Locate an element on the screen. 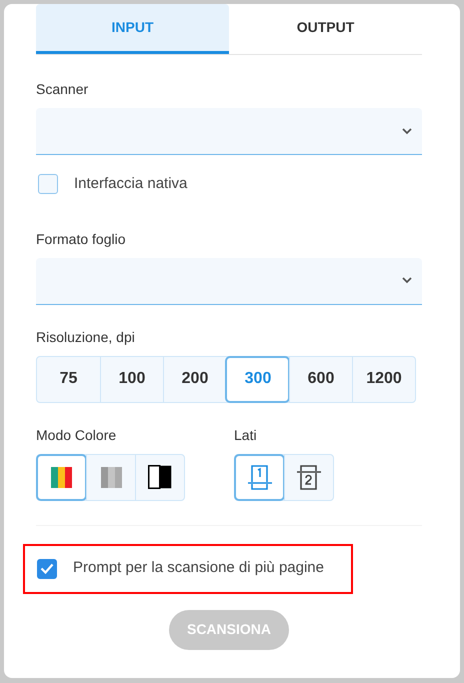 Image resolution: width=464 pixels, height=683 pixels. resolution-option: 1200 is located at coordinates (383, 379).